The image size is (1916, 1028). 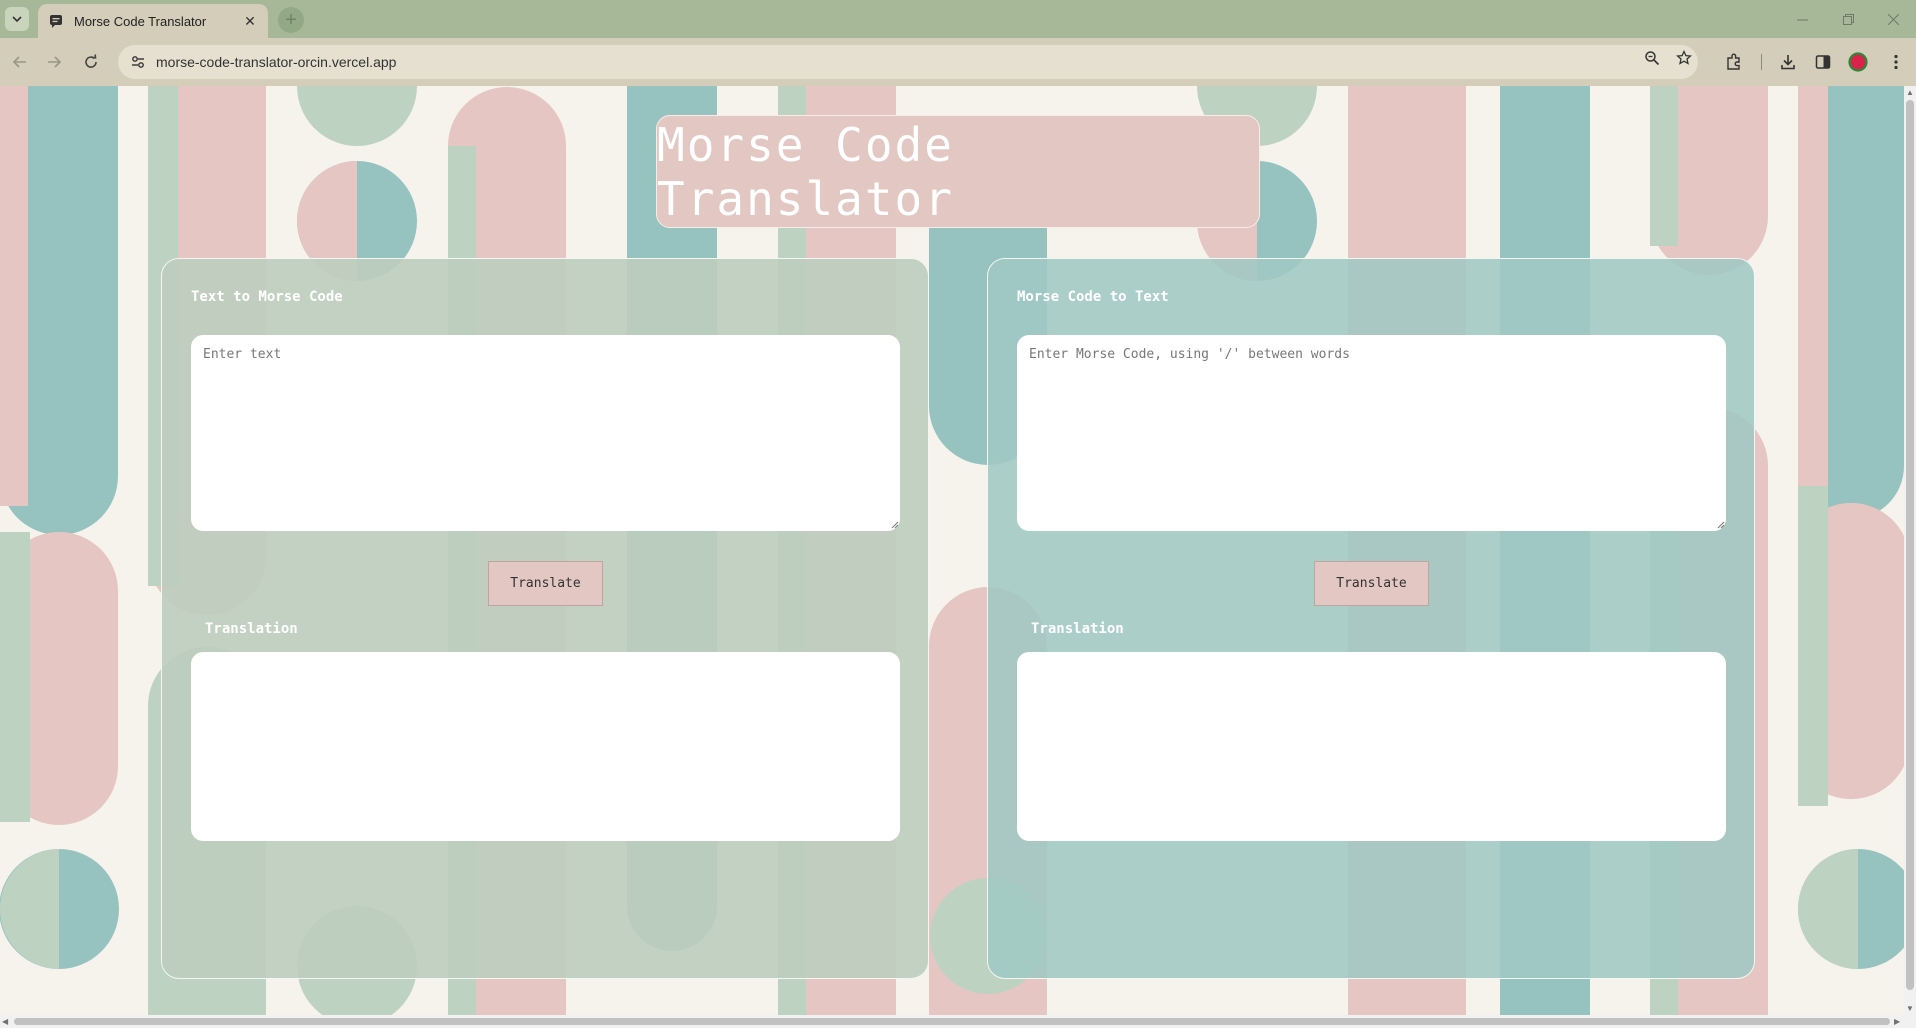 I want to click on morse-output, so click(x=545, y=746).